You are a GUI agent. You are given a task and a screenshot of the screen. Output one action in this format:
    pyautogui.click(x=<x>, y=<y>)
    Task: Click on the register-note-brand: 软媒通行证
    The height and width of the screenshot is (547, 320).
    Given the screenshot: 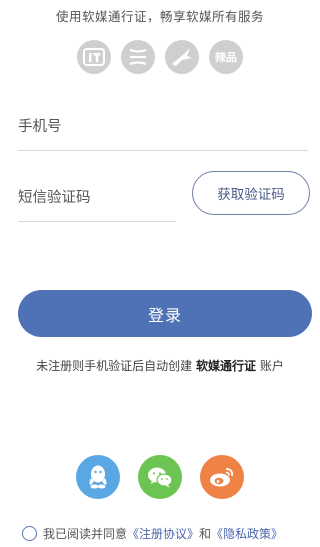 What is the action you would take?
    pyautogui.click(x=225, y=366)
    